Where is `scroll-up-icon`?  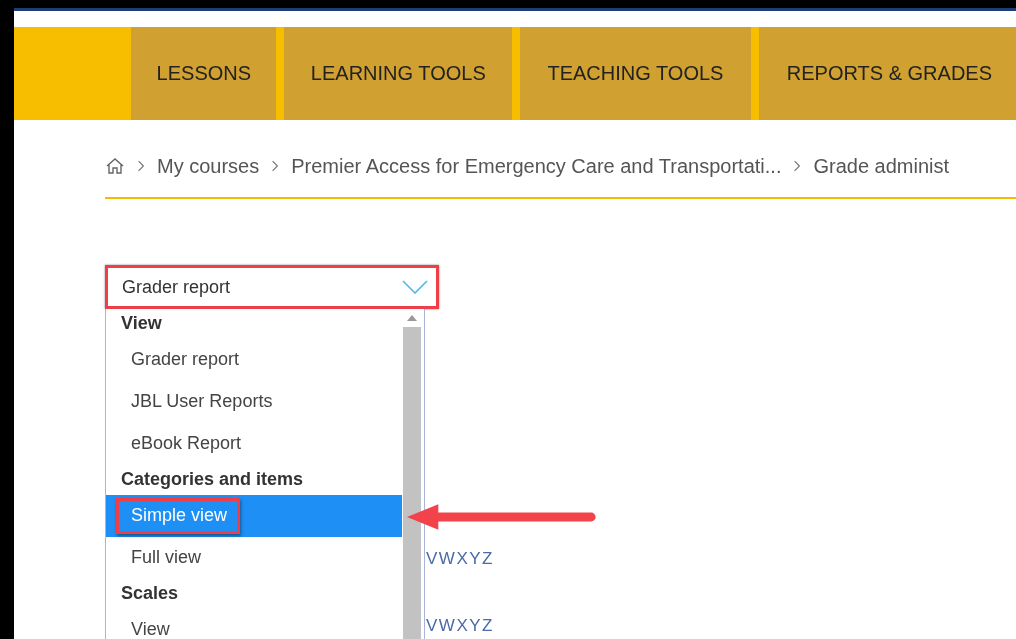
scroll-up-icon is located at coordinates (412, 318).